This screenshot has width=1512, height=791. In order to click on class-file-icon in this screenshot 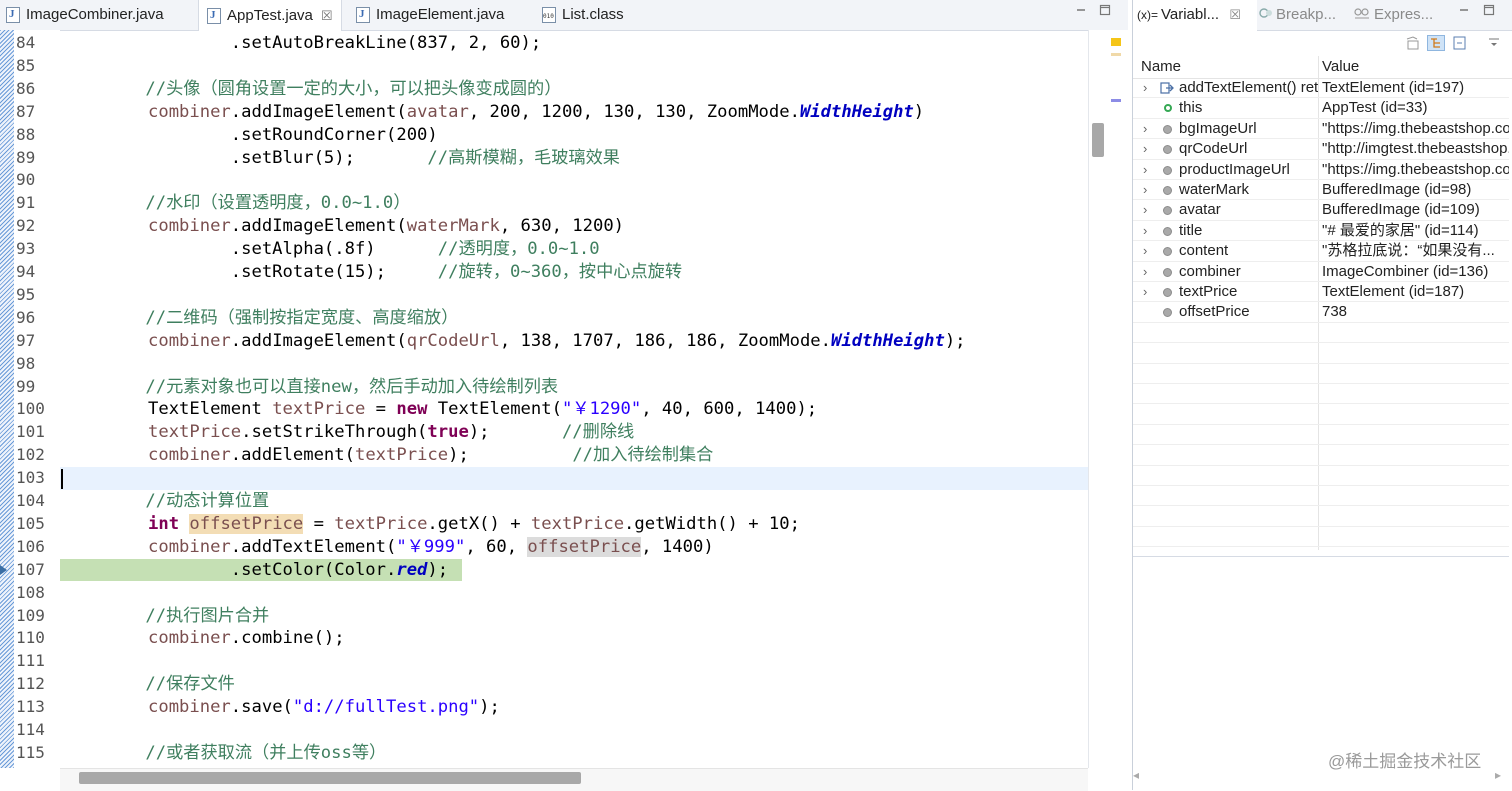, I will do `click(549, 15)`.